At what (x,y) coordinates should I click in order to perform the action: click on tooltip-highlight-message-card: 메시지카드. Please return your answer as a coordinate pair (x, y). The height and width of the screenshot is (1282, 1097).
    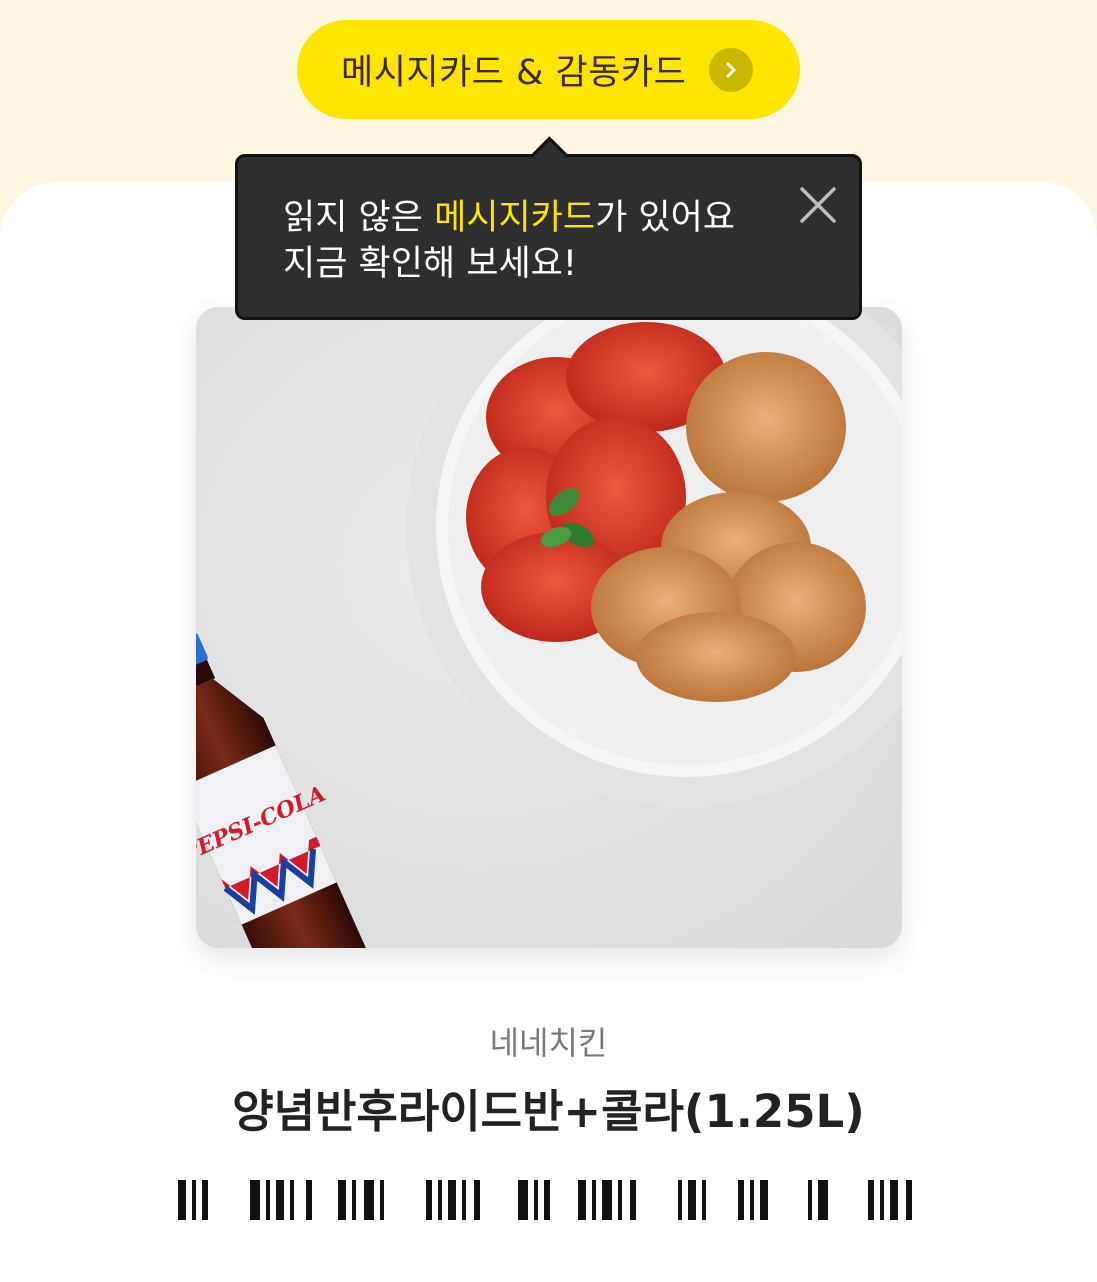
    Looking at the image, I should click on (515, 218).